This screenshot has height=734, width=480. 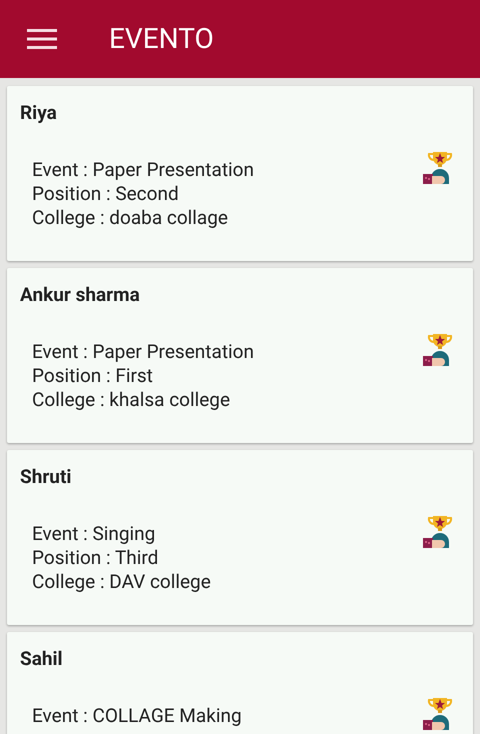 I want to click on winner-name: Sahil, so click(x=42, y=659).